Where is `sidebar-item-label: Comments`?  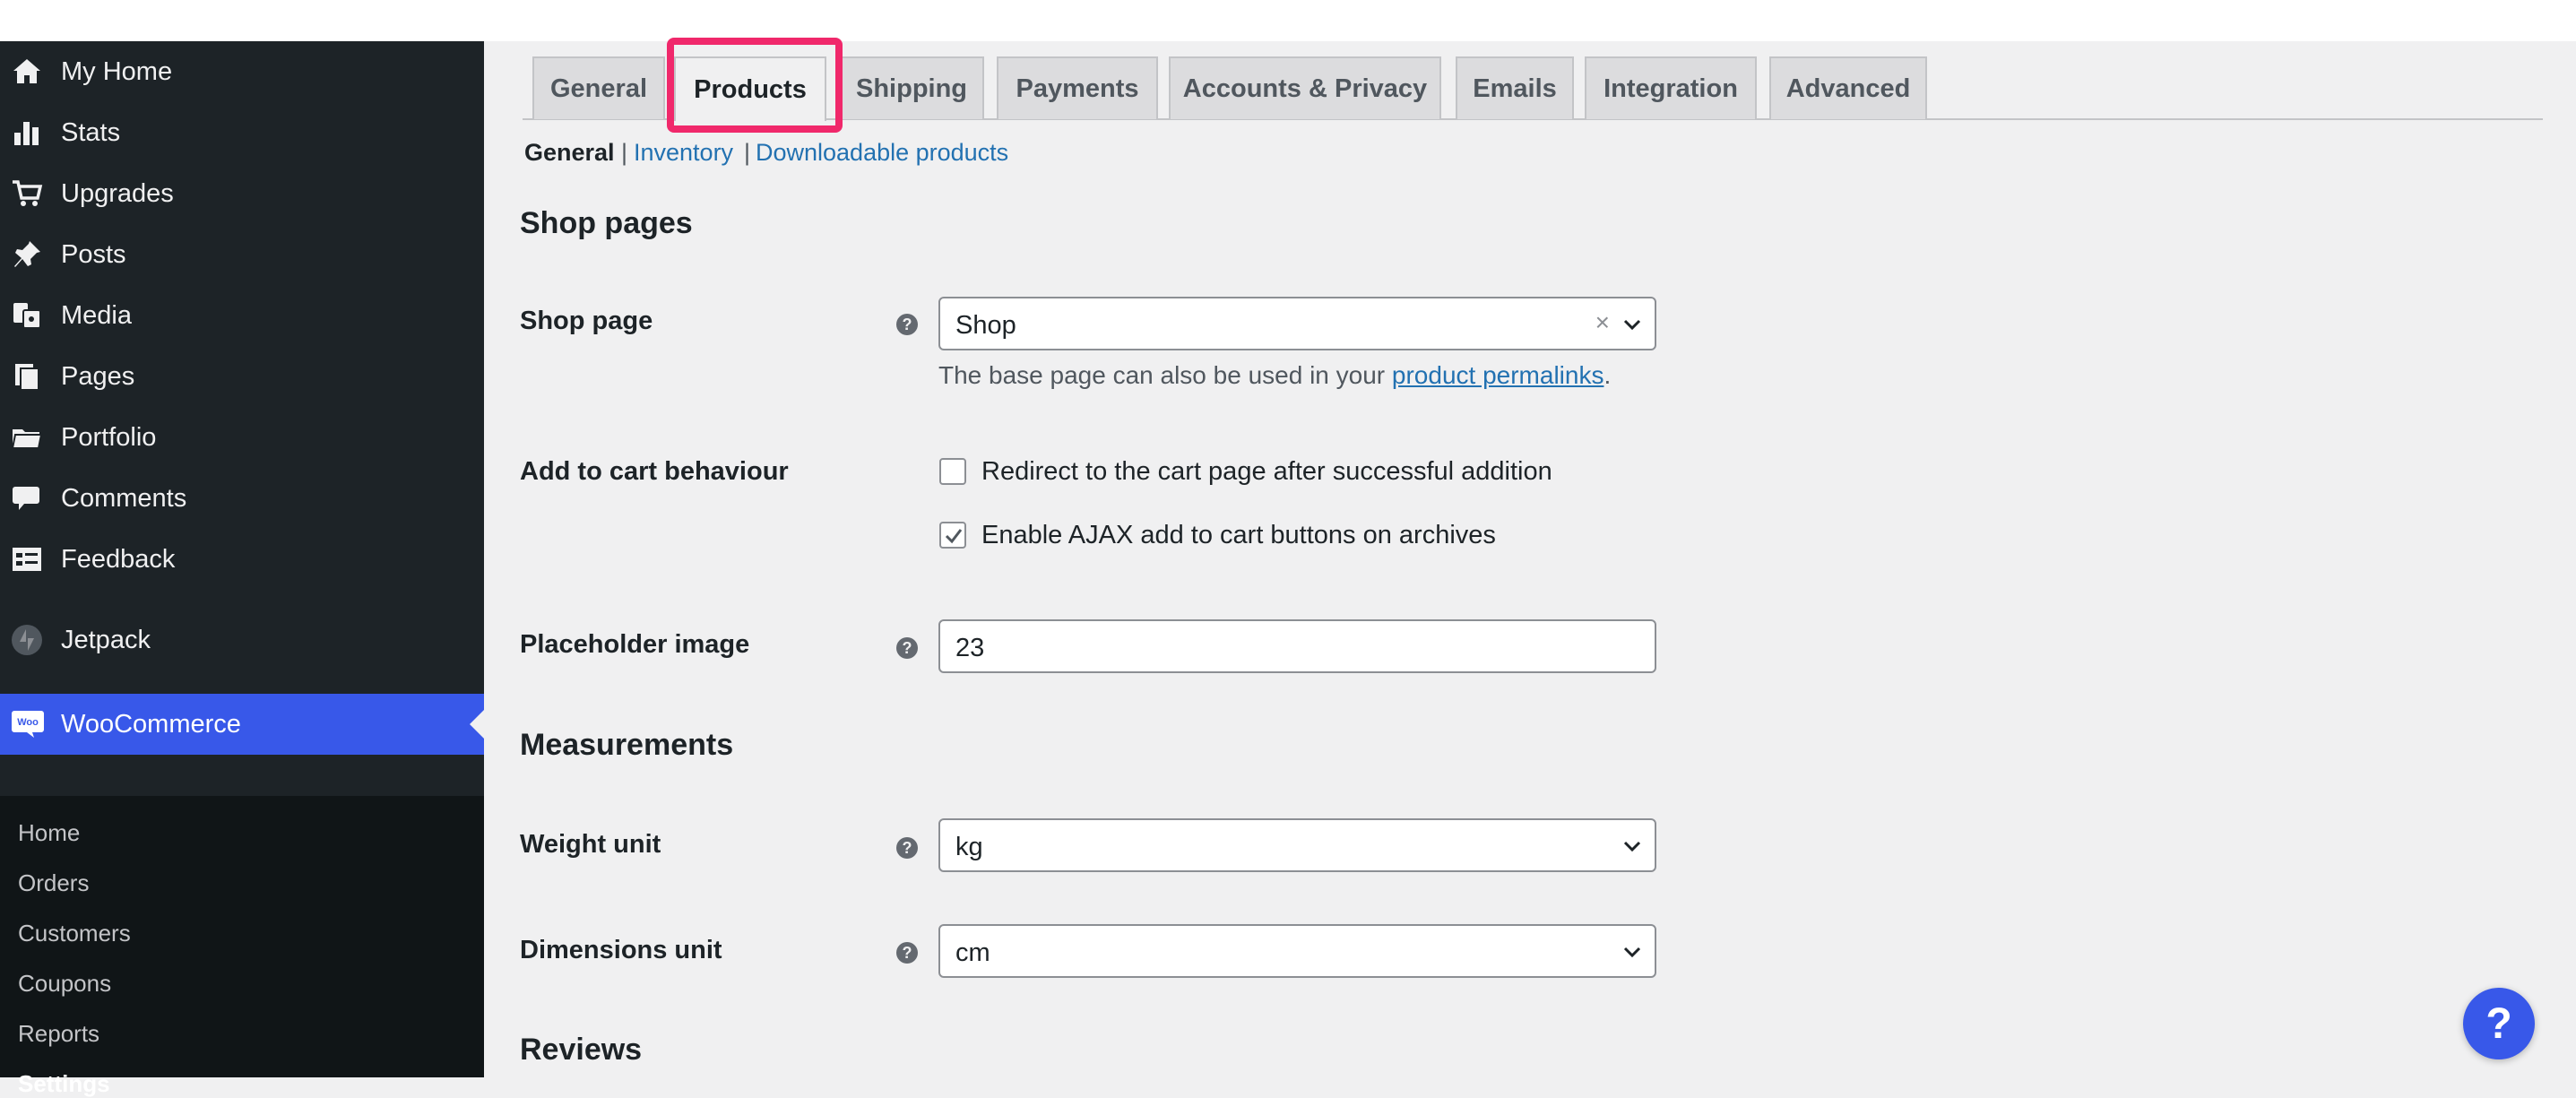
sidebar-item-label: Comments is located at coordinates (124, 498).